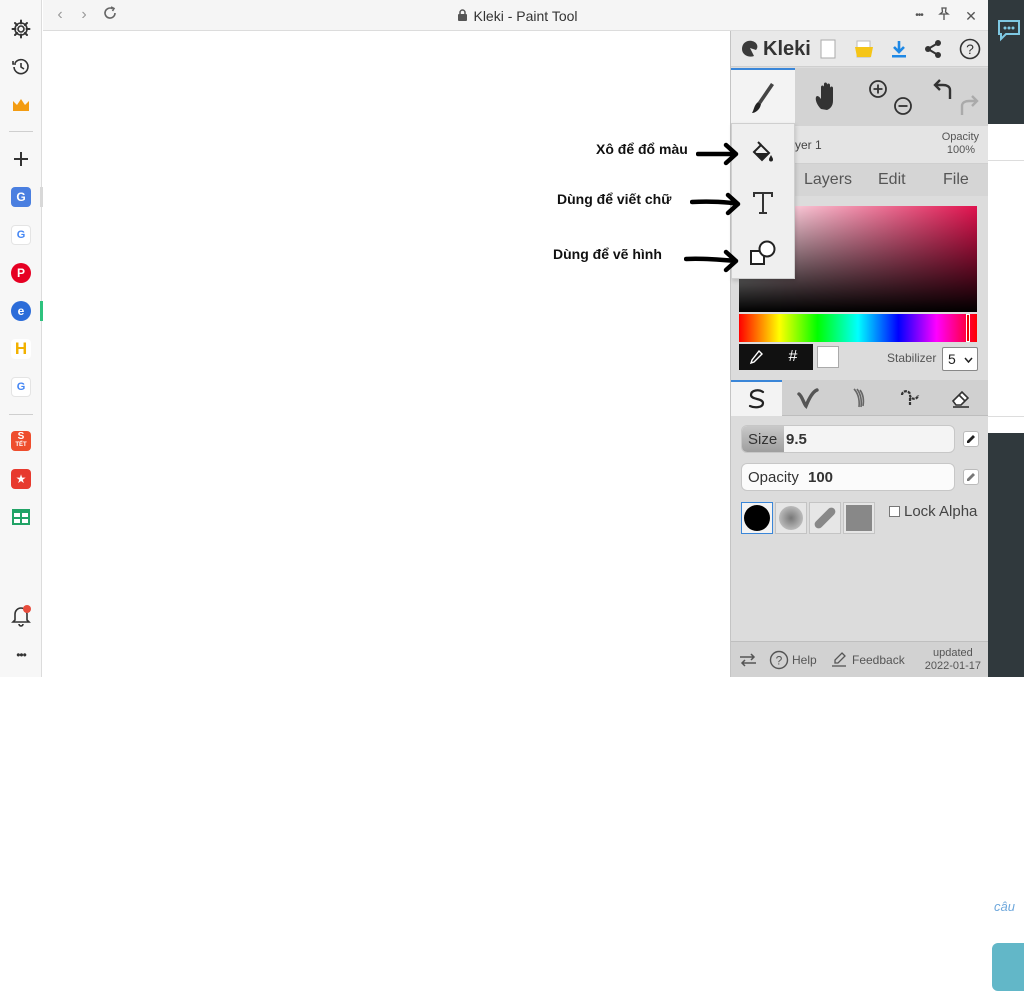  Describe the element at coordinates (614, 199) in the screenshot. I see `annotation-text: Dùng để viết chữ` at that location.